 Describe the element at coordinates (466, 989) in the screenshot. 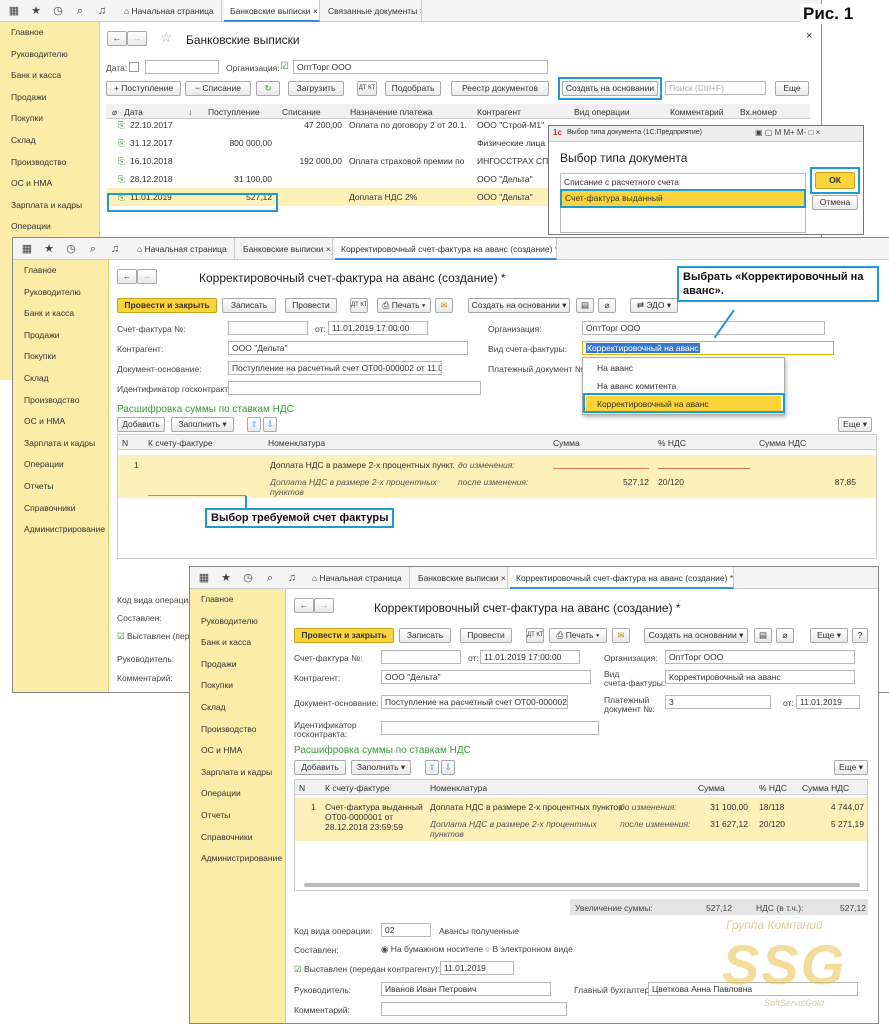

I see `head-input: Иванов Иван Петрович` at that location.